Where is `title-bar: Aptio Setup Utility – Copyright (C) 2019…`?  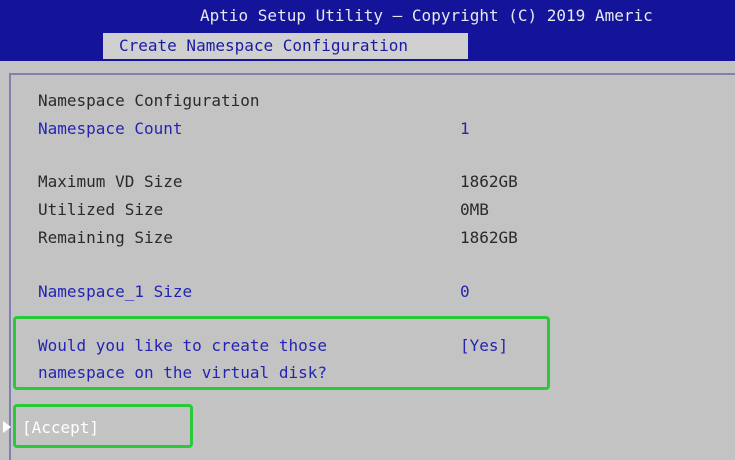 title-bar: Aptio Setup Utility – Copyright (C) 2019… is located at coordinates (367, 30).